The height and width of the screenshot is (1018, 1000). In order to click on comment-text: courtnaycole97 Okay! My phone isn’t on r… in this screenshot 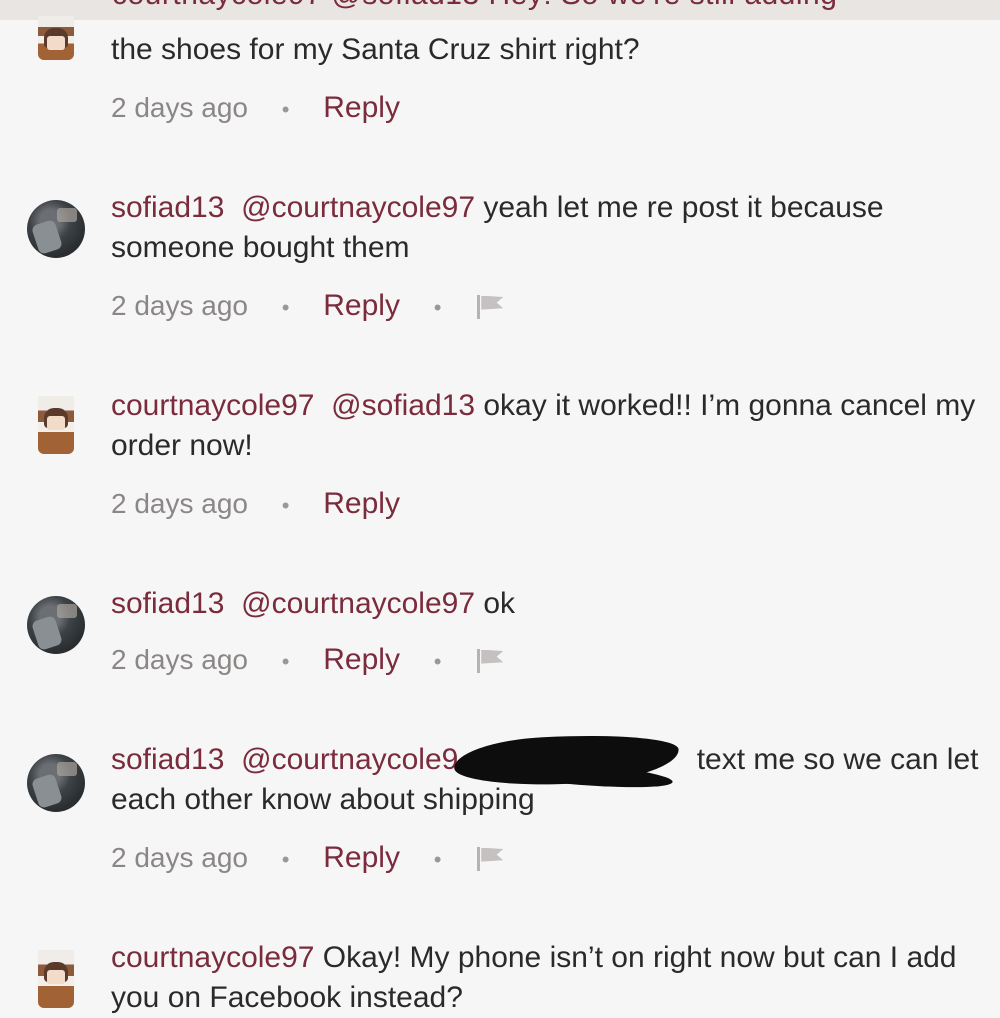, I will do `click(546, 978)`.